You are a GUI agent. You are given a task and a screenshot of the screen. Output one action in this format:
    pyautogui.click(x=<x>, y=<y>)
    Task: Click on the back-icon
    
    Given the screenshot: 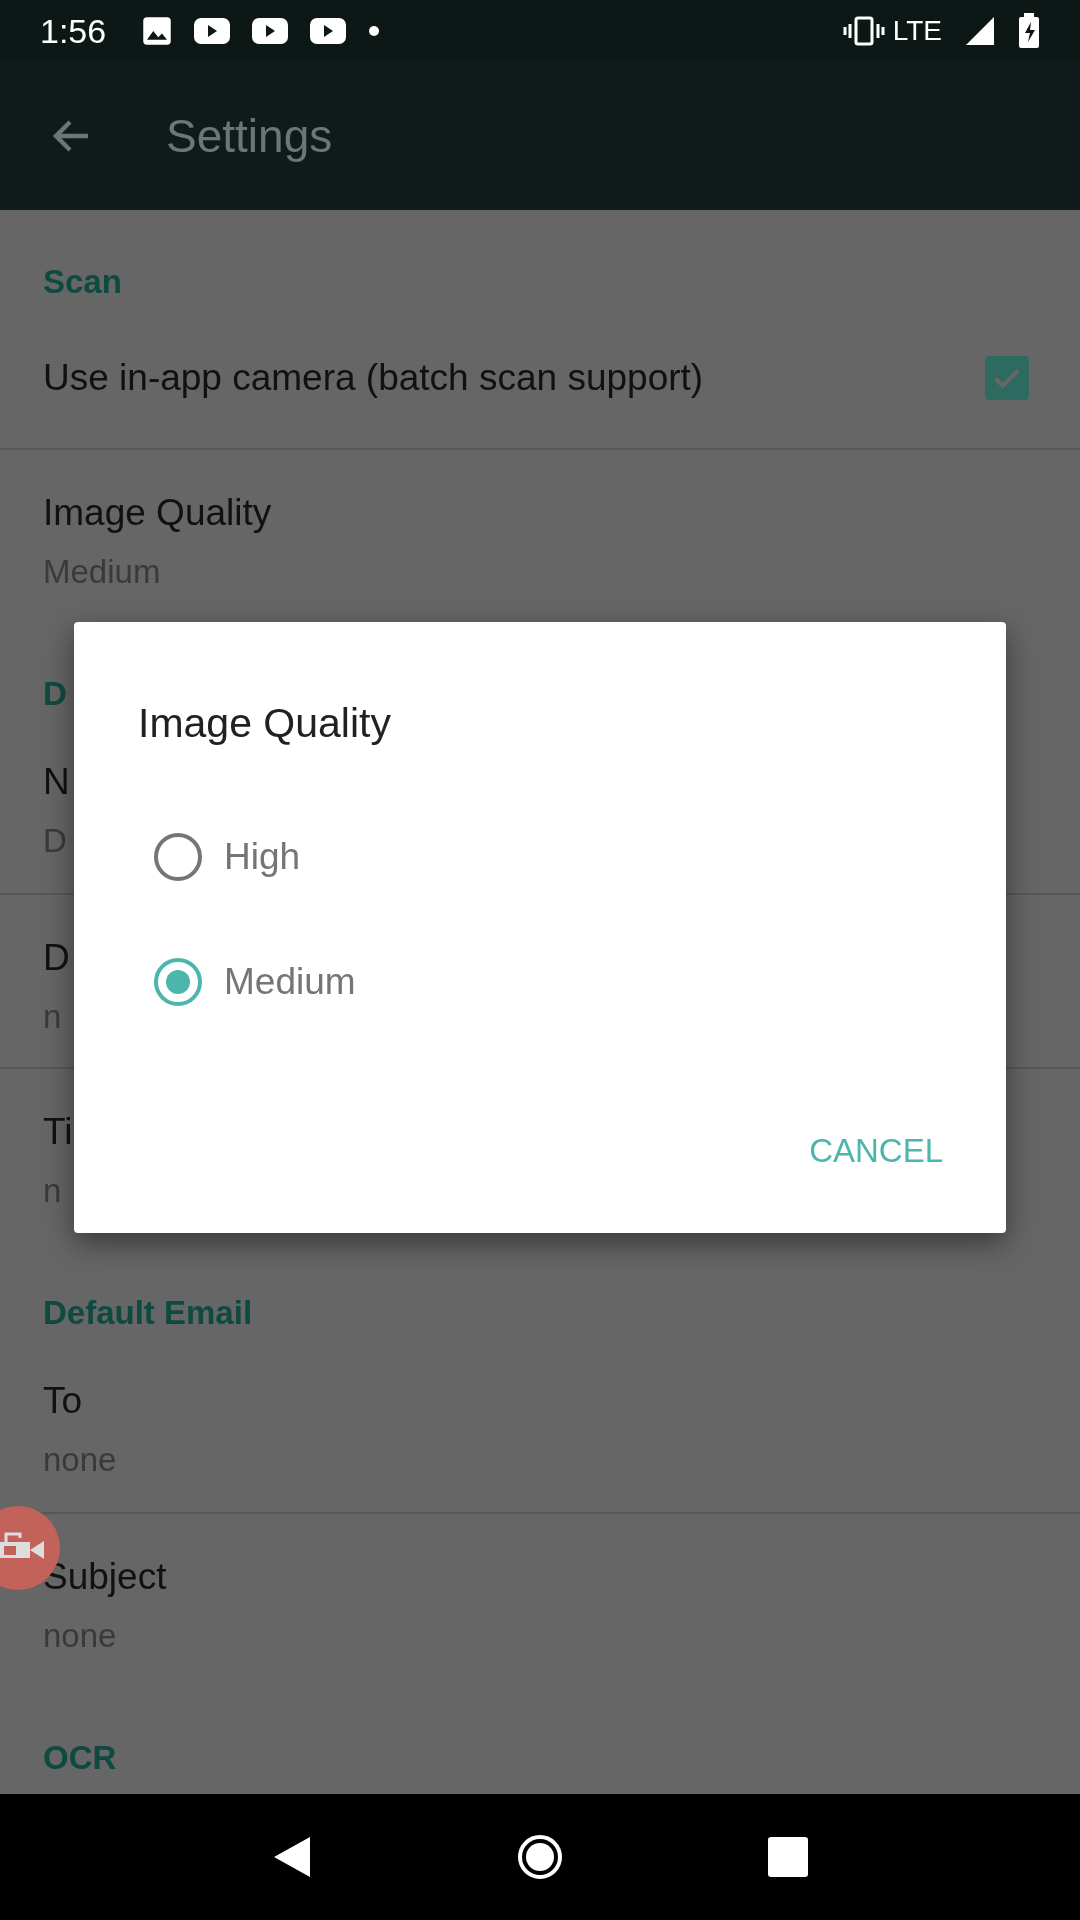 What is the action you would take?
    pyautogui.click(x=292, y=1857)
    